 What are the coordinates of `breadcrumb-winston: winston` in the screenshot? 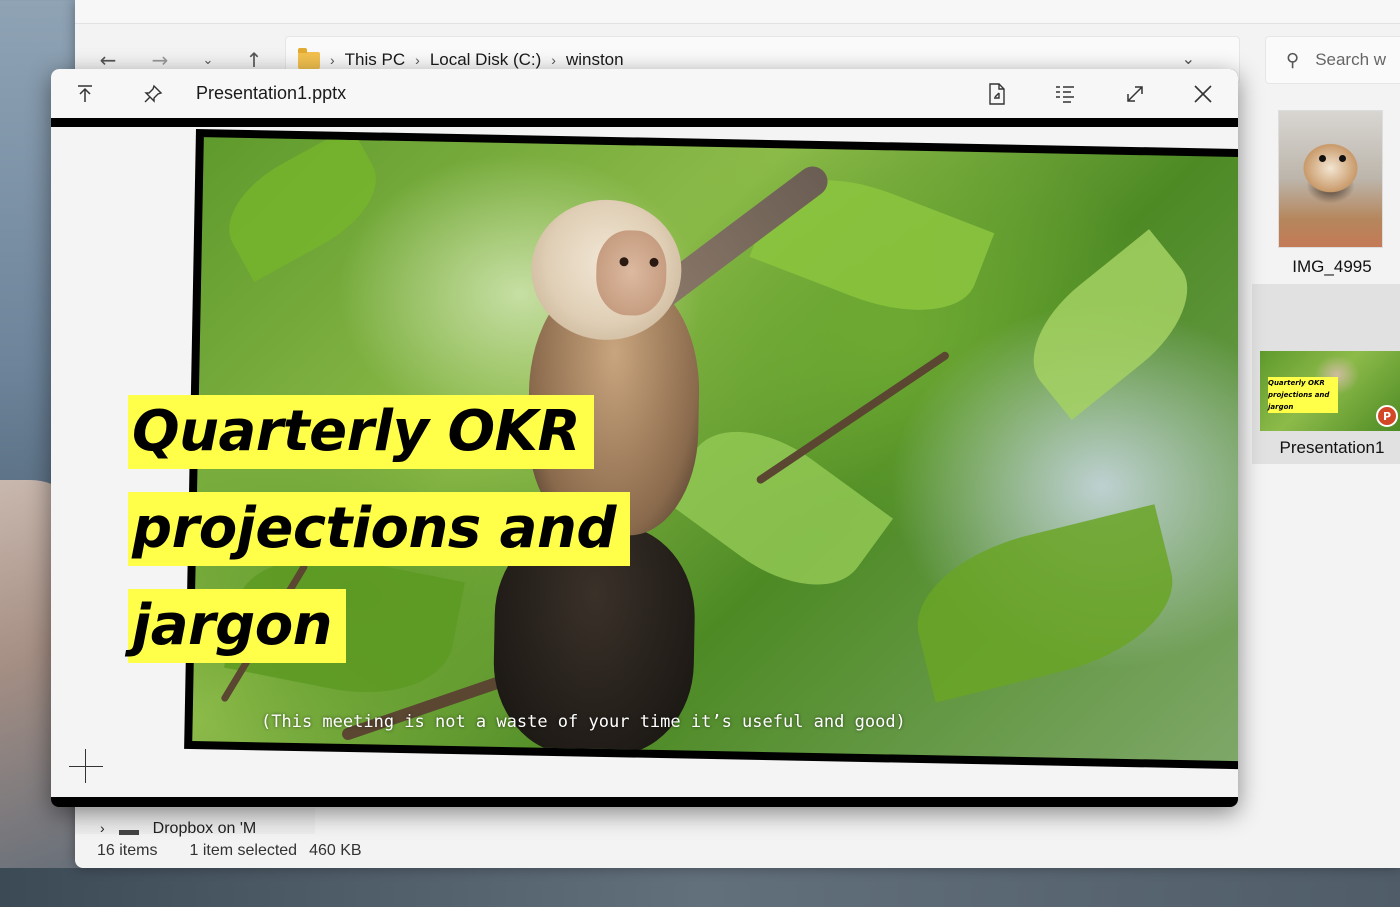 It's located at (595, 60).